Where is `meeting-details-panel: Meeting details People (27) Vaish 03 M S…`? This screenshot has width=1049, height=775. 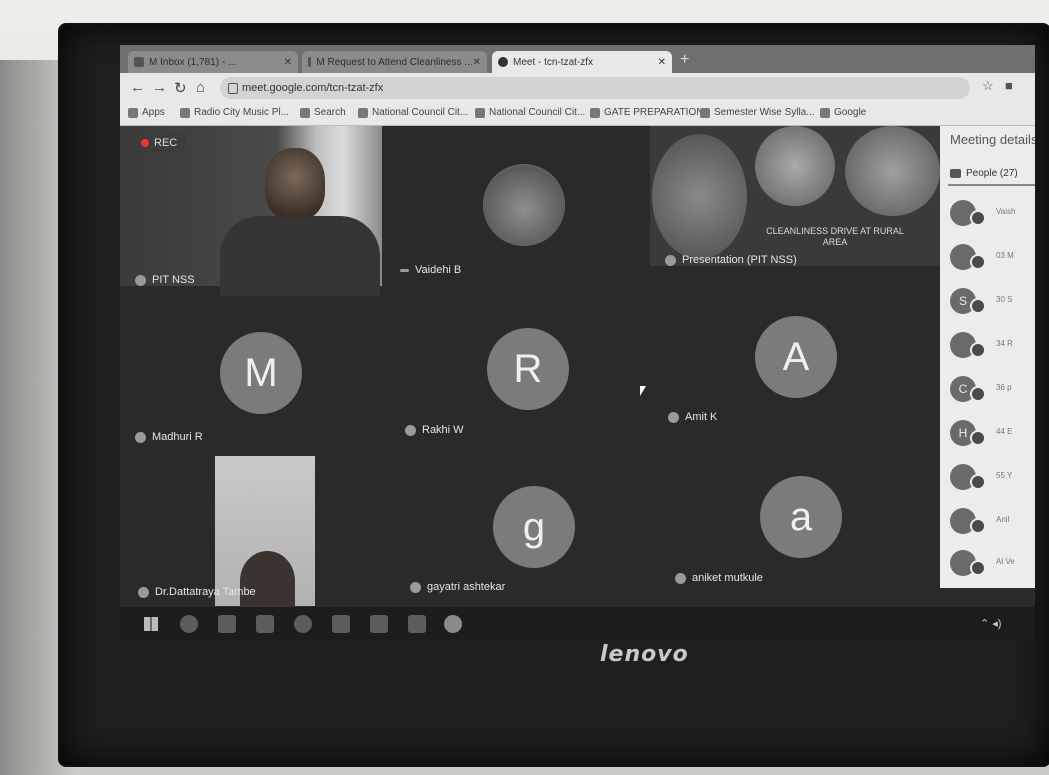
meeting-details-panel: Meeting details People (27) Vaish 03 M S… is located at coordinates (987, 357).